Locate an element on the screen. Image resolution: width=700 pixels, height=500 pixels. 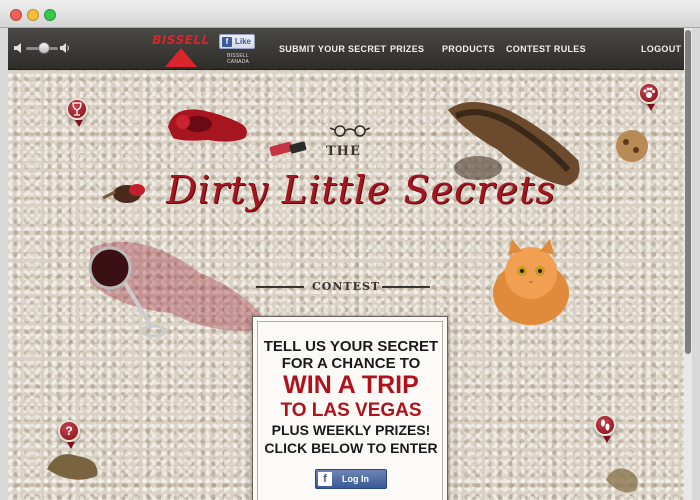
minimize-window-button is located at coordinates (33, 15).